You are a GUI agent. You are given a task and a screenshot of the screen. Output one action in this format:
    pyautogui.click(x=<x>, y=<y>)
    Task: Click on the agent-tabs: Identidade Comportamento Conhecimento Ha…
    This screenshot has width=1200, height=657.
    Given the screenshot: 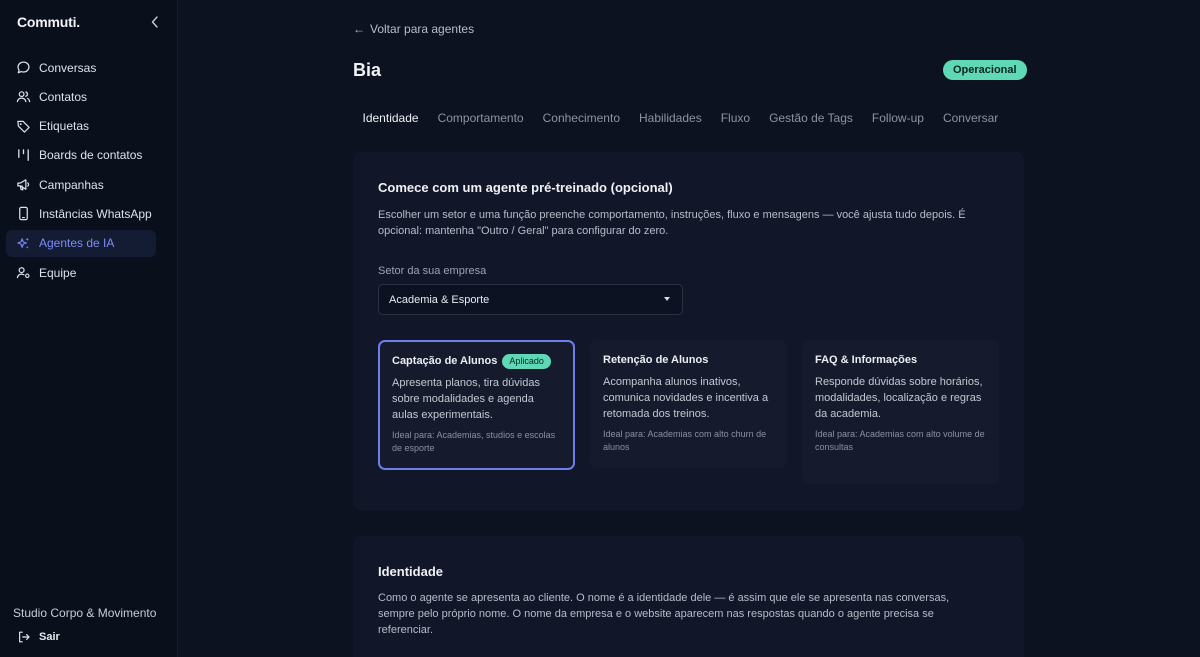 What is the action you would take?
    pyautogui.click(x=680, y=118)
    